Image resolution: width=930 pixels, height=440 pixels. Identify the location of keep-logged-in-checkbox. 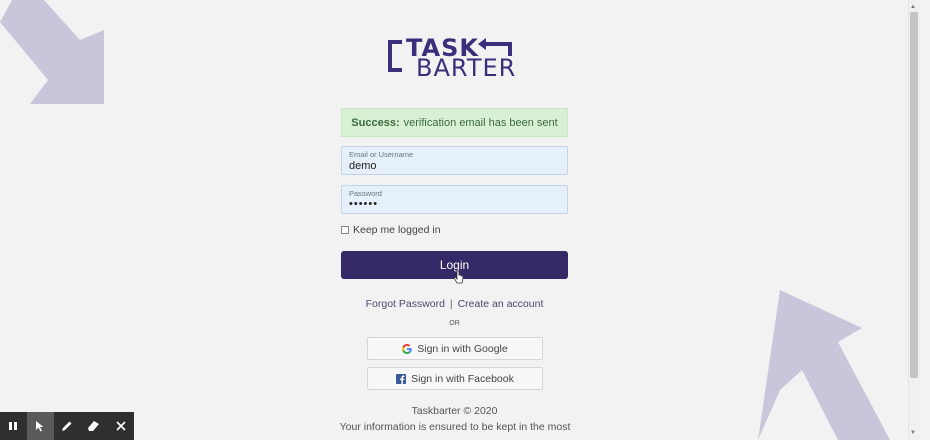
(345, 230).